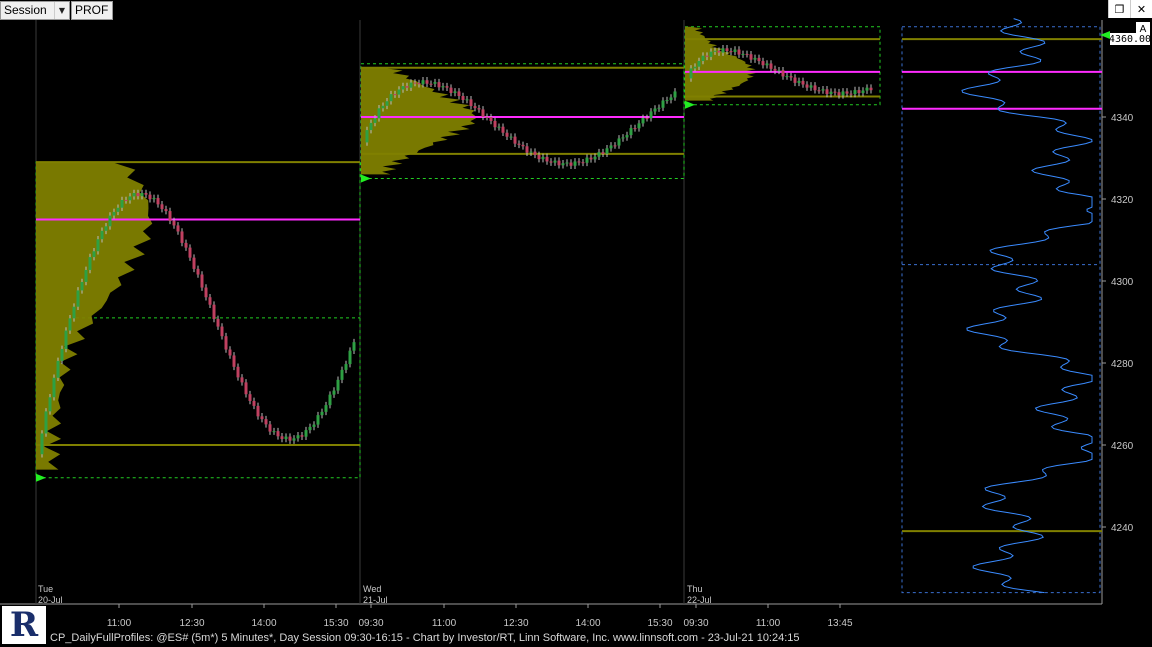 The image size is (1152, 647). Describe the element at coordinates (695, 589) in the screenshot. I see `day-label: Thu` at that location.